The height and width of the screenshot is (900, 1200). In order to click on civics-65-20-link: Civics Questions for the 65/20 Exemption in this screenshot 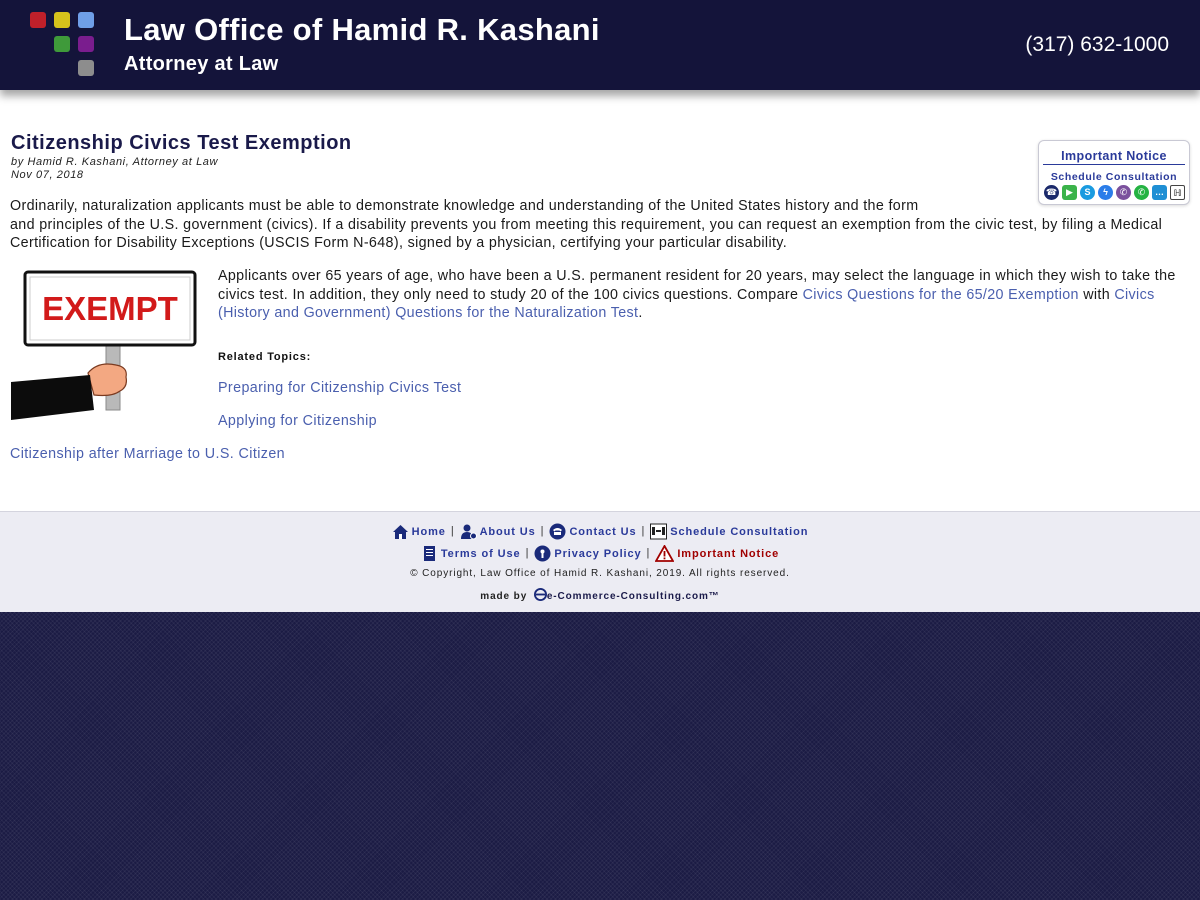, I will do `click(941, 295)`.